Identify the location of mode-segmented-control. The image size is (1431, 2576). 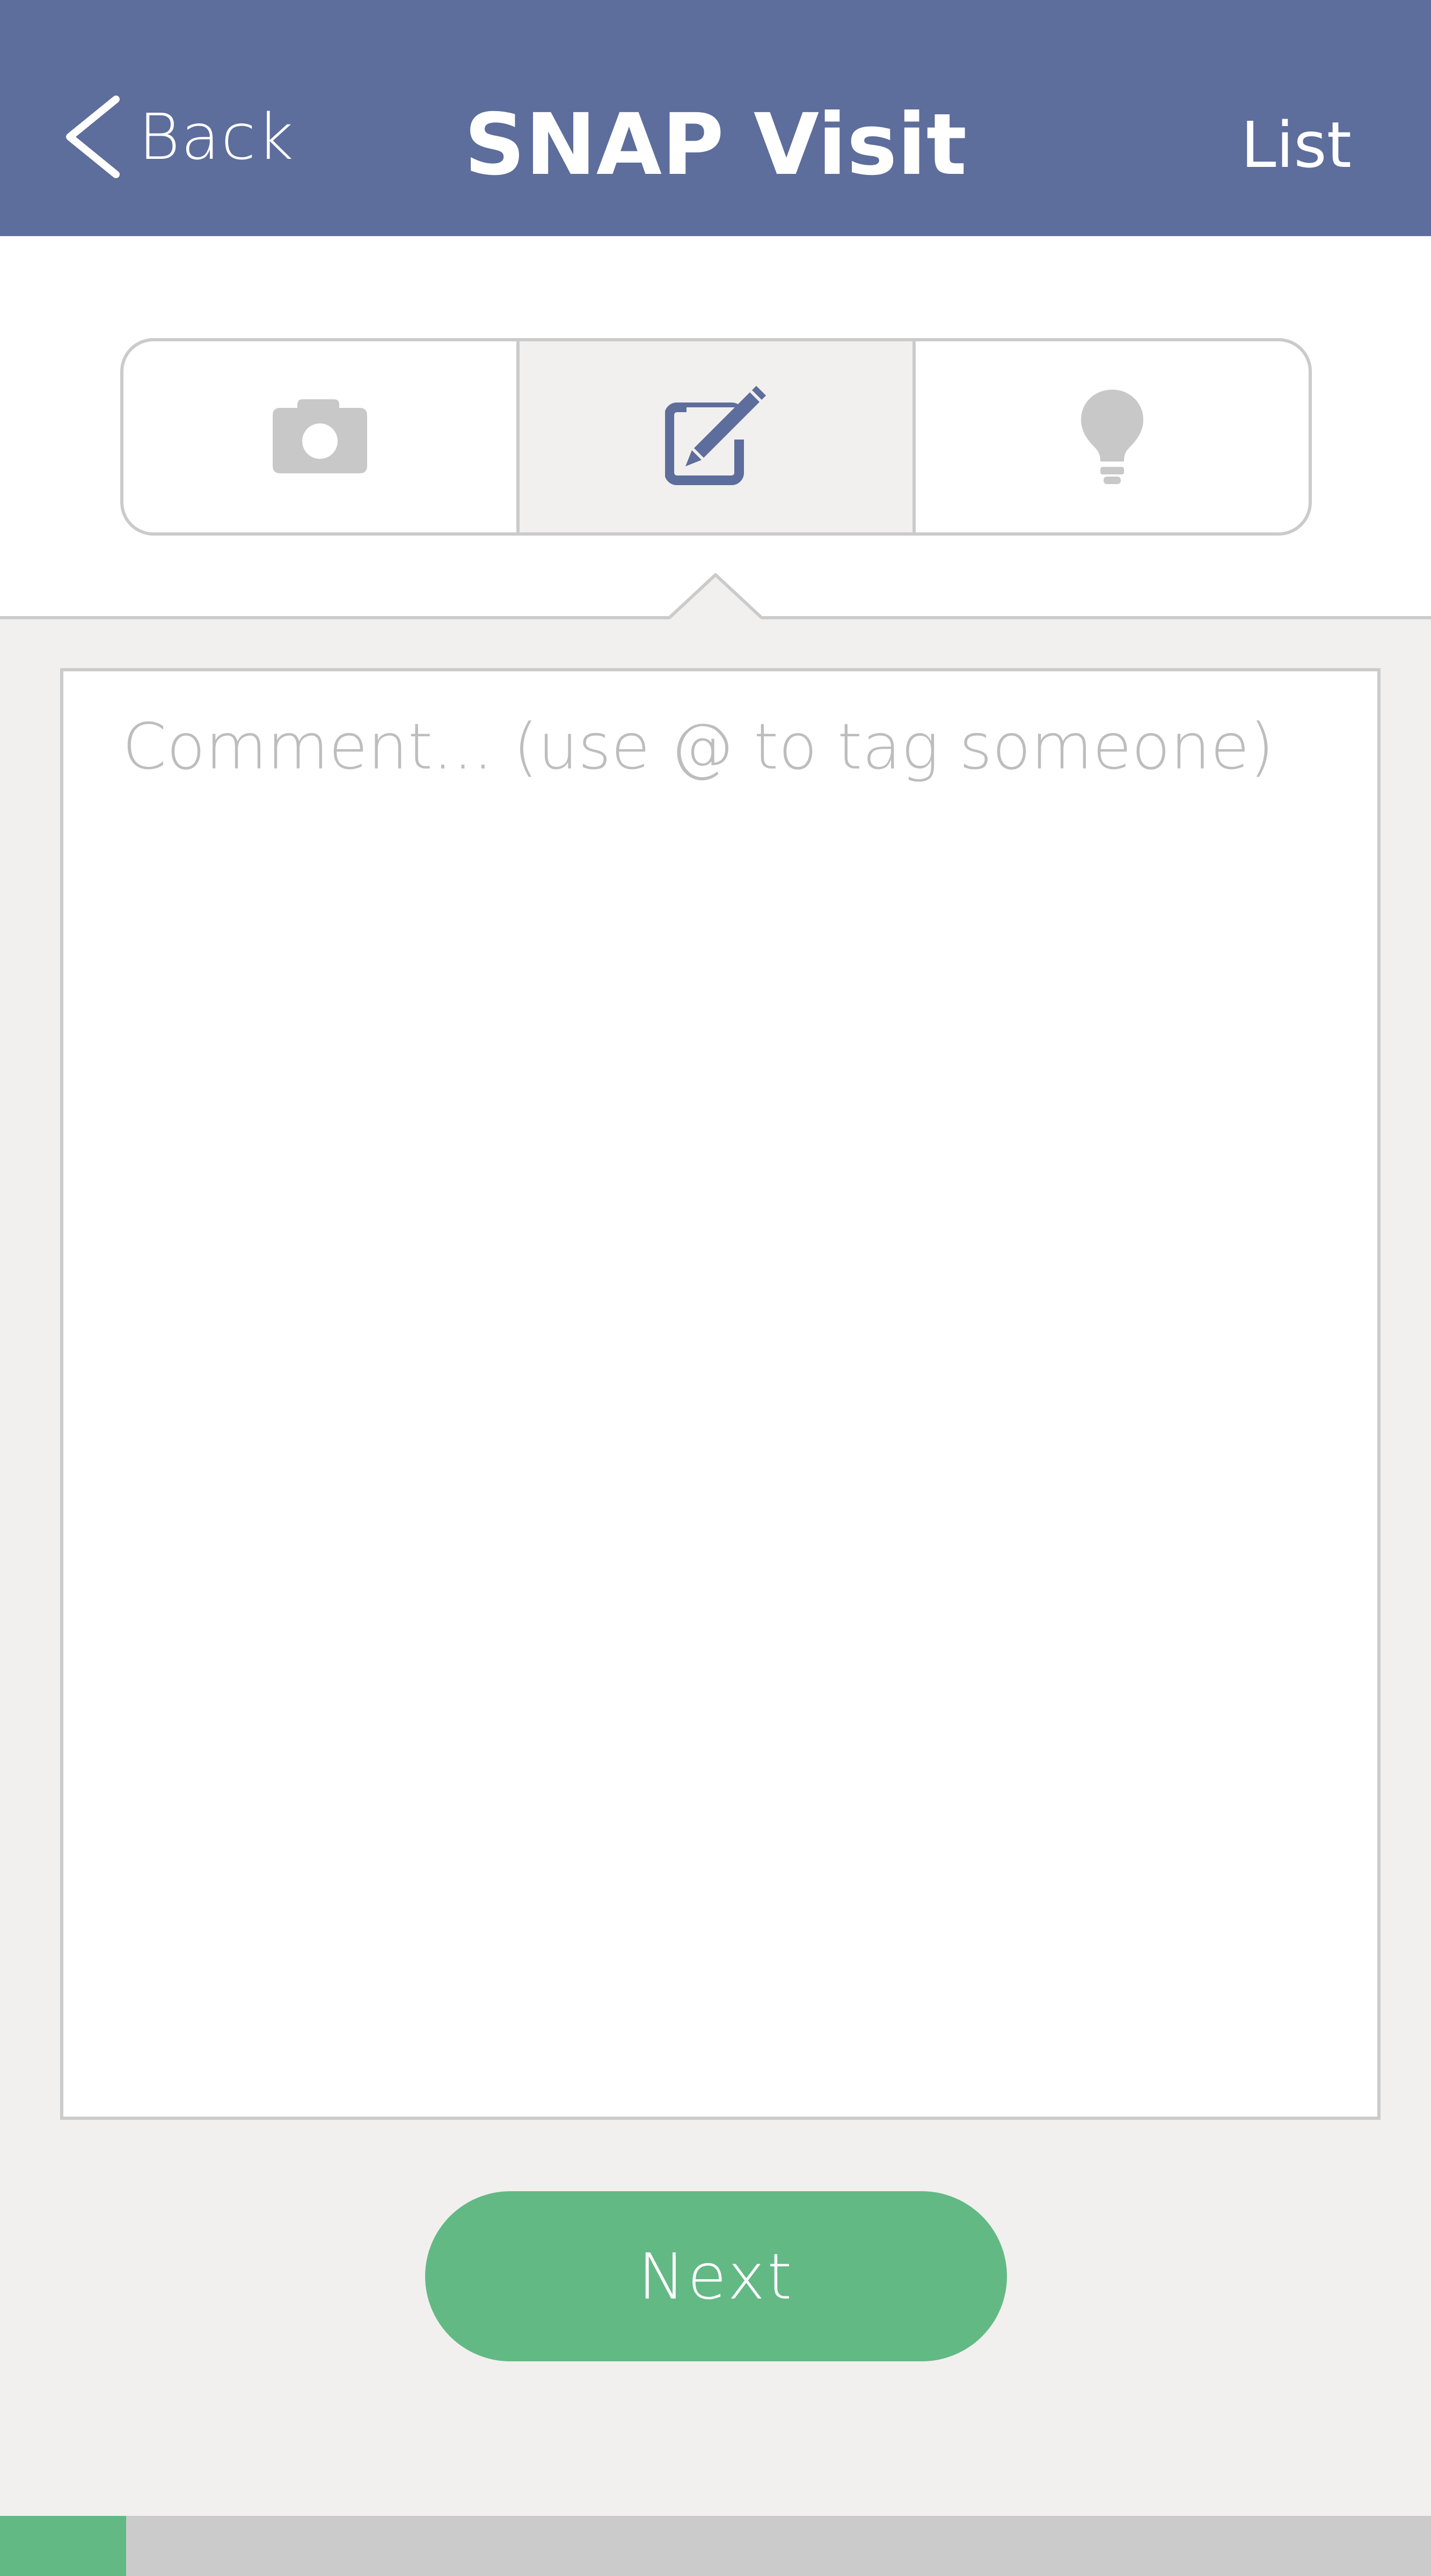
(716, 437).